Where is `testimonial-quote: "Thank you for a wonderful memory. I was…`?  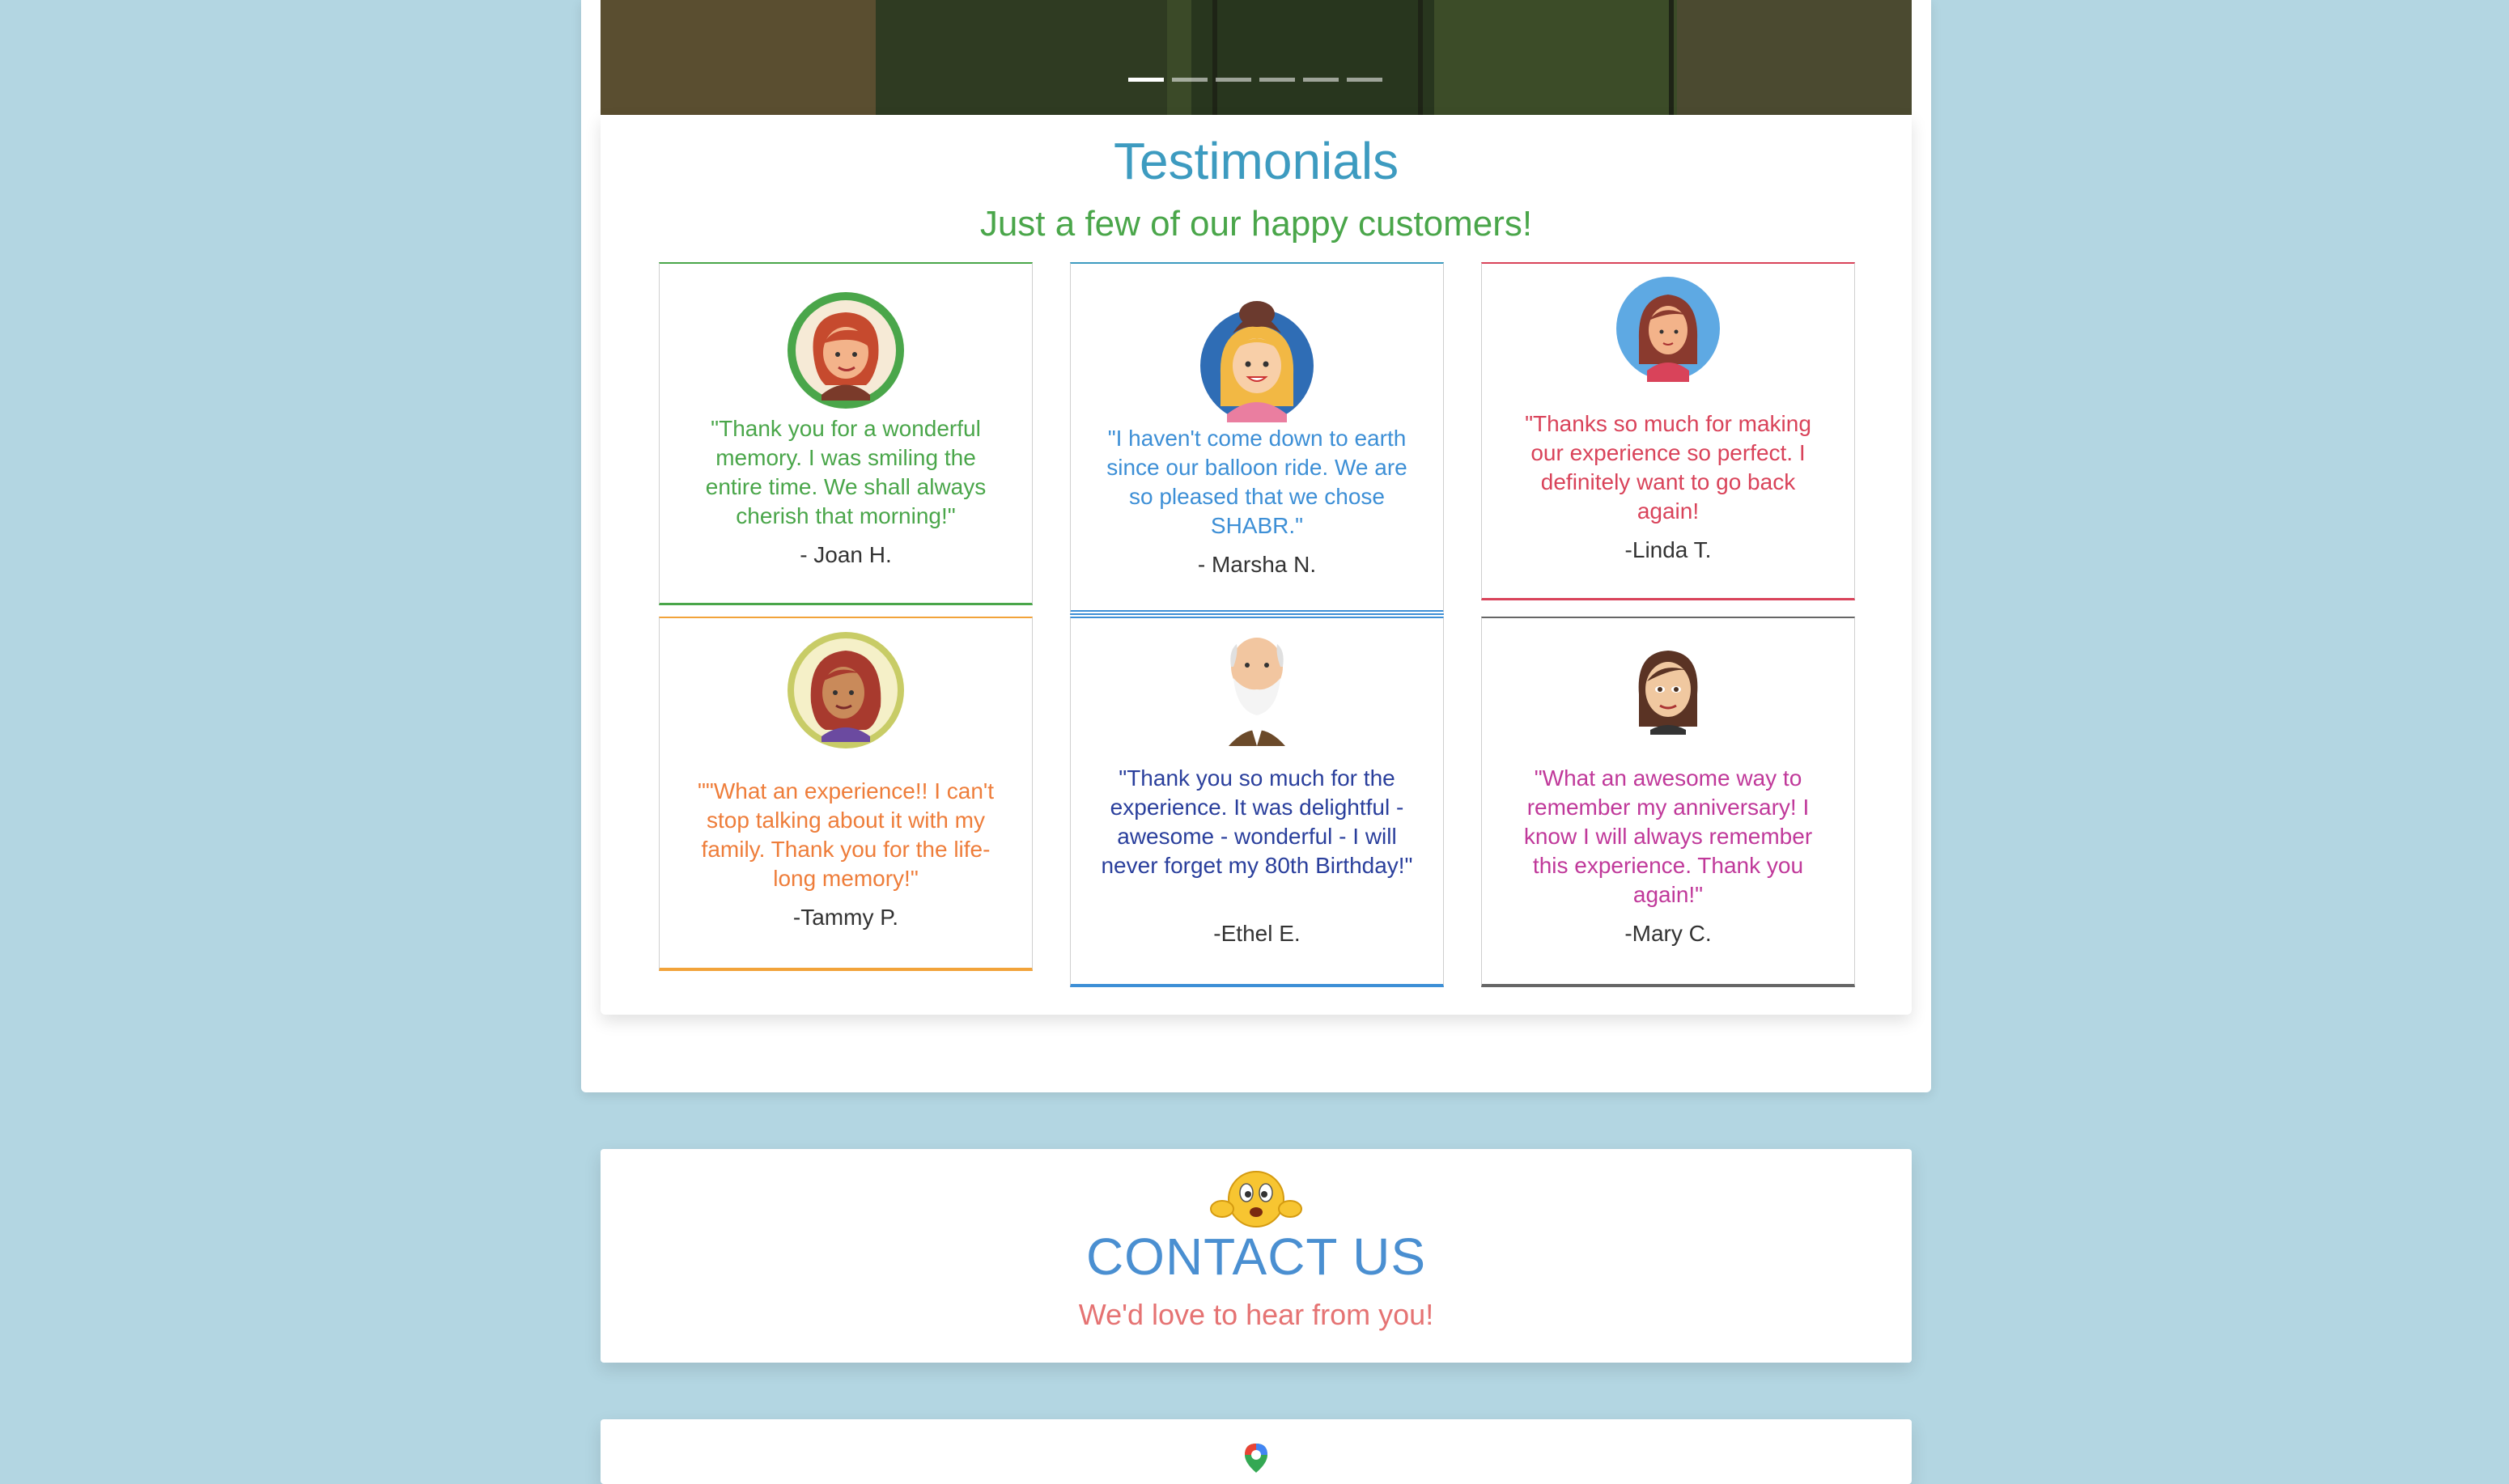 testimonial-quote: "Thank you for a wonderful memory. I was… is located at coordinates (846, 472).